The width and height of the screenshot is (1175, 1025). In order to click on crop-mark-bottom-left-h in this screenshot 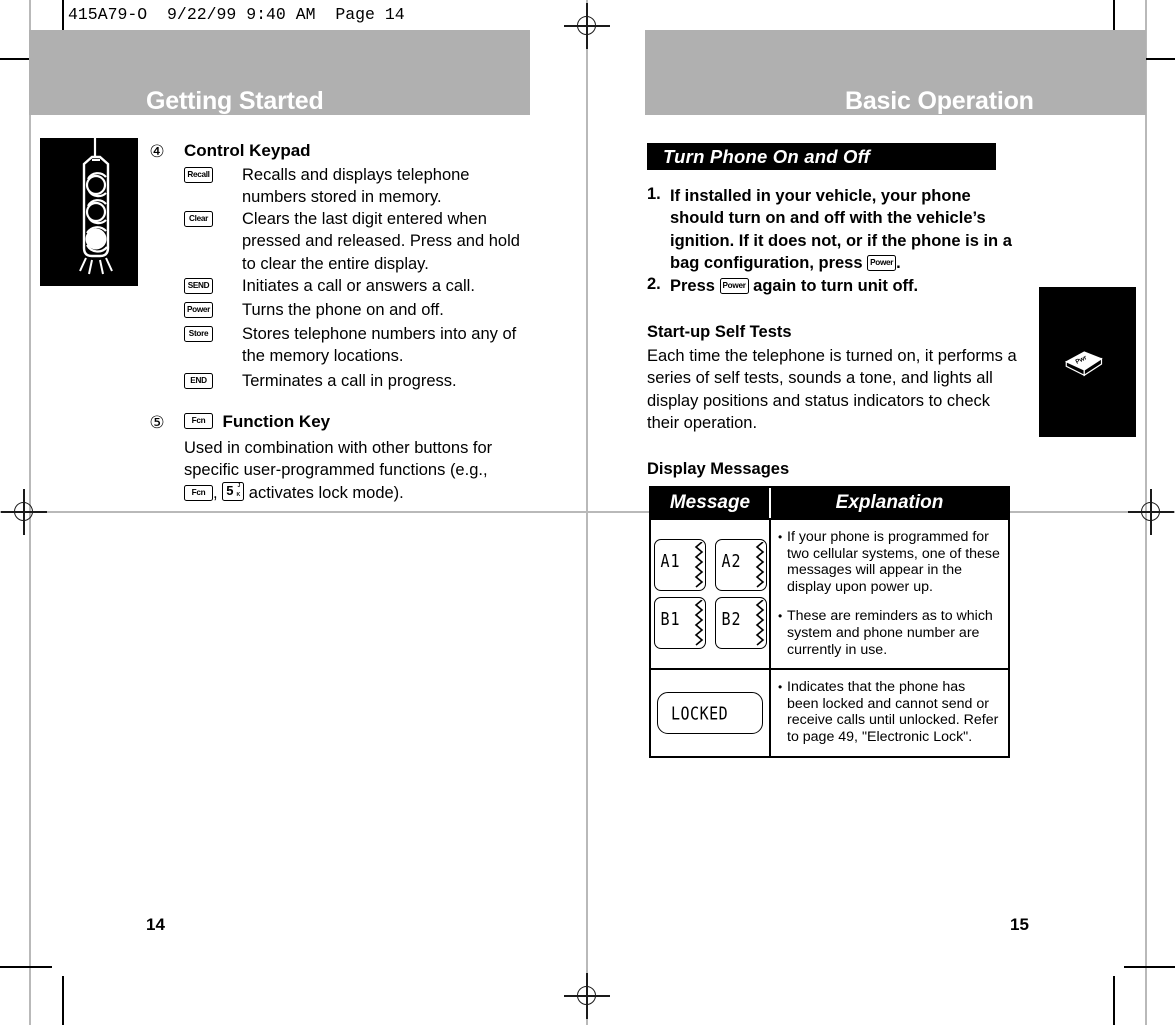, I will do `click(26, 967)`.